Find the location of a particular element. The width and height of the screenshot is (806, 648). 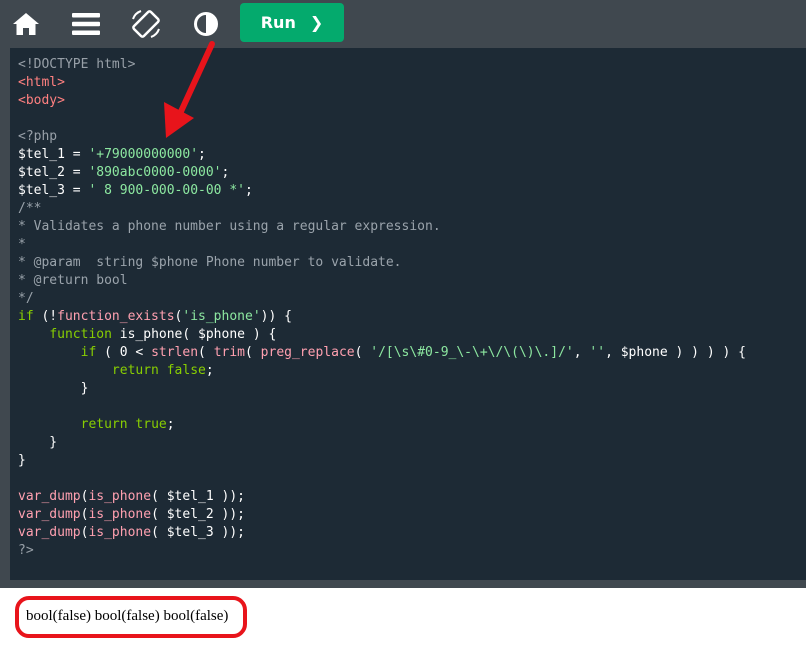

run-button: Run ❯ is located at coordinates (292, 22).